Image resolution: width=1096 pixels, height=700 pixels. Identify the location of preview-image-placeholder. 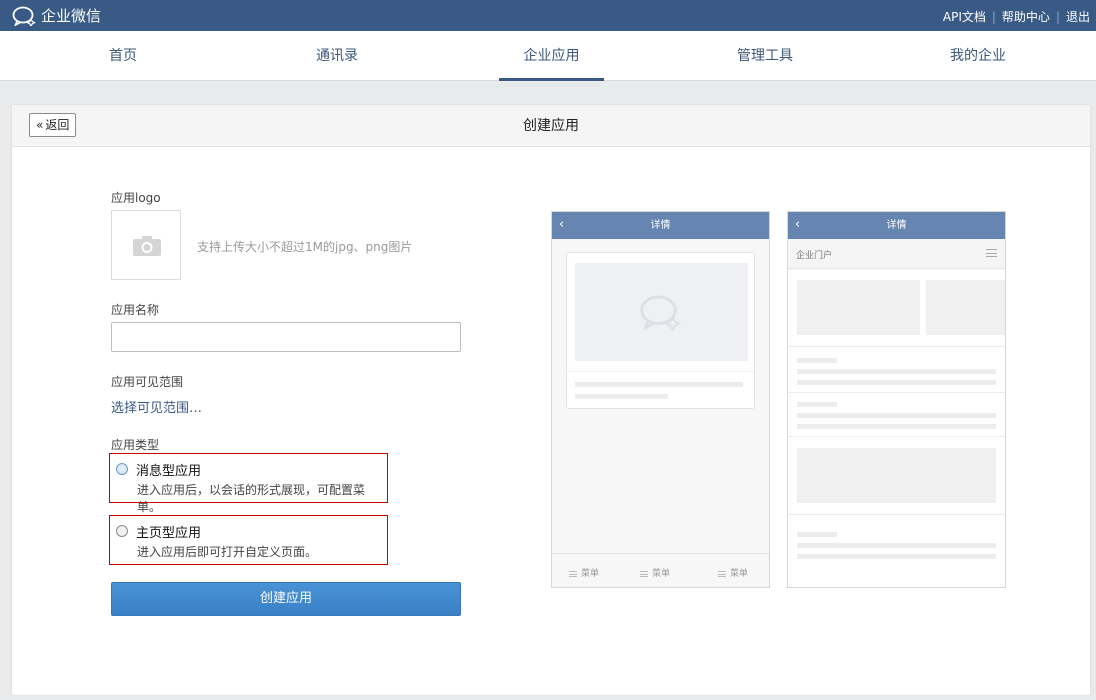
(661, 312).